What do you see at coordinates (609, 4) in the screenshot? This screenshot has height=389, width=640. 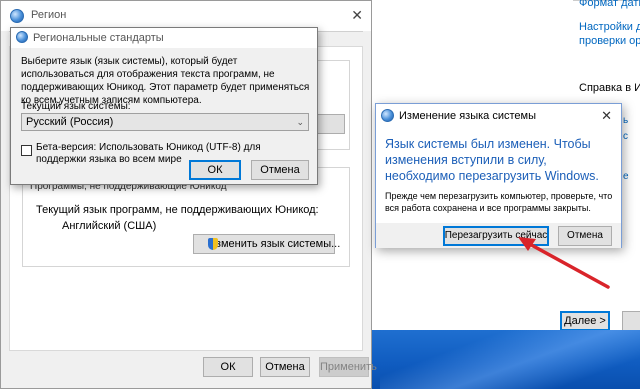 I see `link-date-format: Формат даты` at bounding box center [609, 4].